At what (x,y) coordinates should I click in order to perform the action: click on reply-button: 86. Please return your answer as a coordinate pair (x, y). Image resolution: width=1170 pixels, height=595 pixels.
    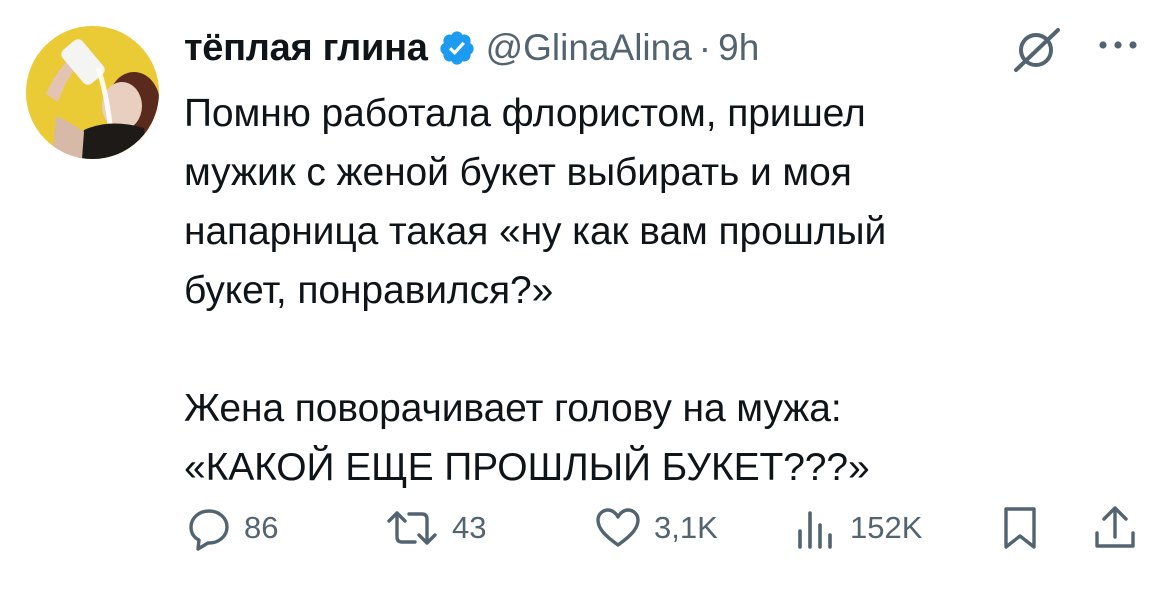
    Looking at the image, I should click on (232, 528).